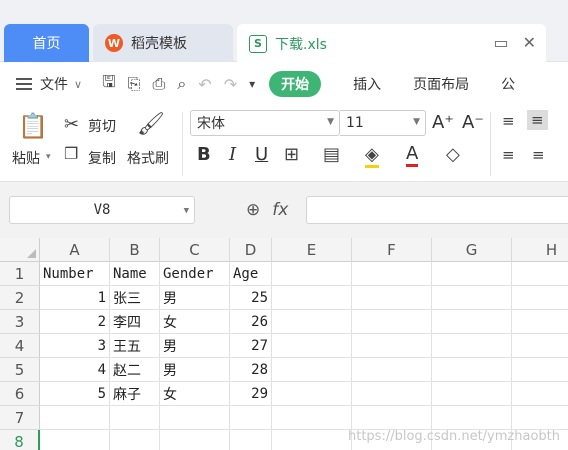 The height and width of the screenshot is (450, 568). I want to click on cell-g4, so click(472, 346).